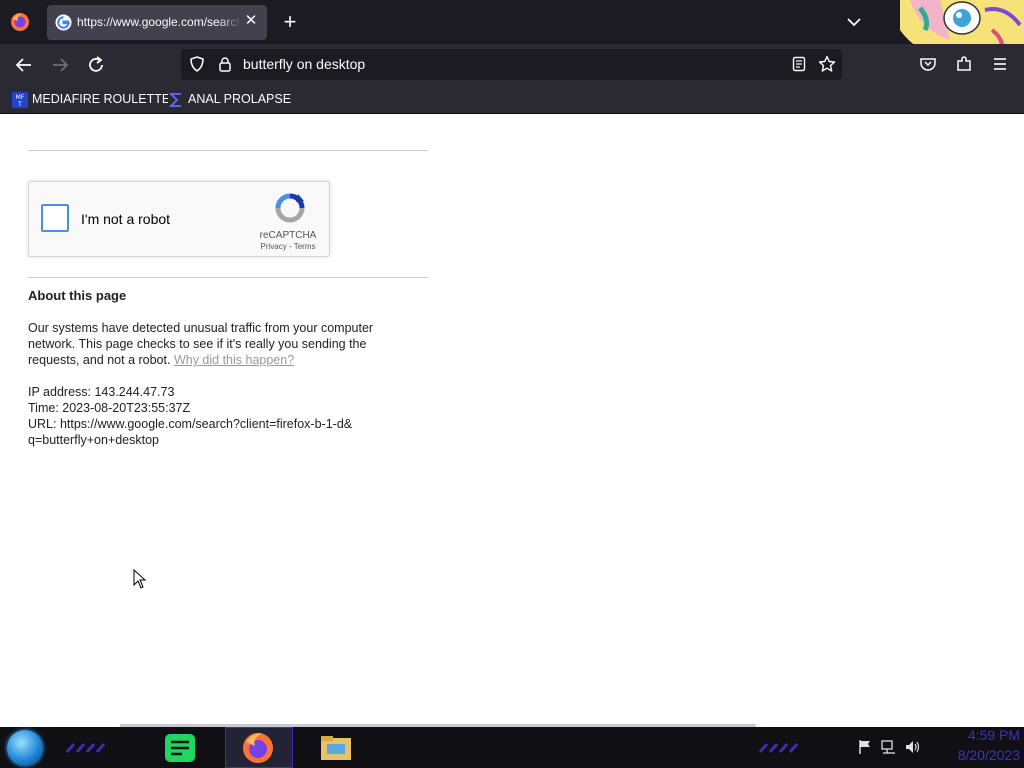 The image size is (1024, 768). What do you see at coordinates (290, 22) in the screenshot?
I see `new-tab-icon: +` at bounding box center [290, 22].